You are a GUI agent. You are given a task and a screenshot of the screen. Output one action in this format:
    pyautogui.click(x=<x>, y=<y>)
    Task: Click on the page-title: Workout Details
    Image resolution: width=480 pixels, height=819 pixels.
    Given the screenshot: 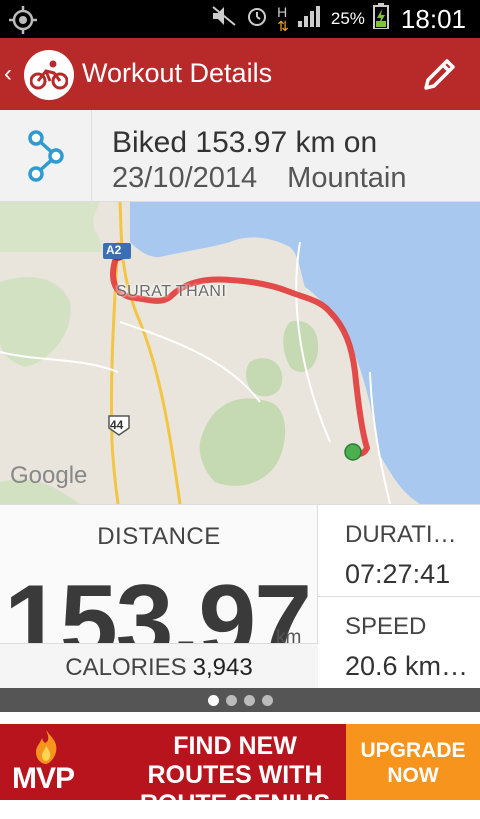 What is the action you would take?
    pyautogui.click(x=177, y=73)
    